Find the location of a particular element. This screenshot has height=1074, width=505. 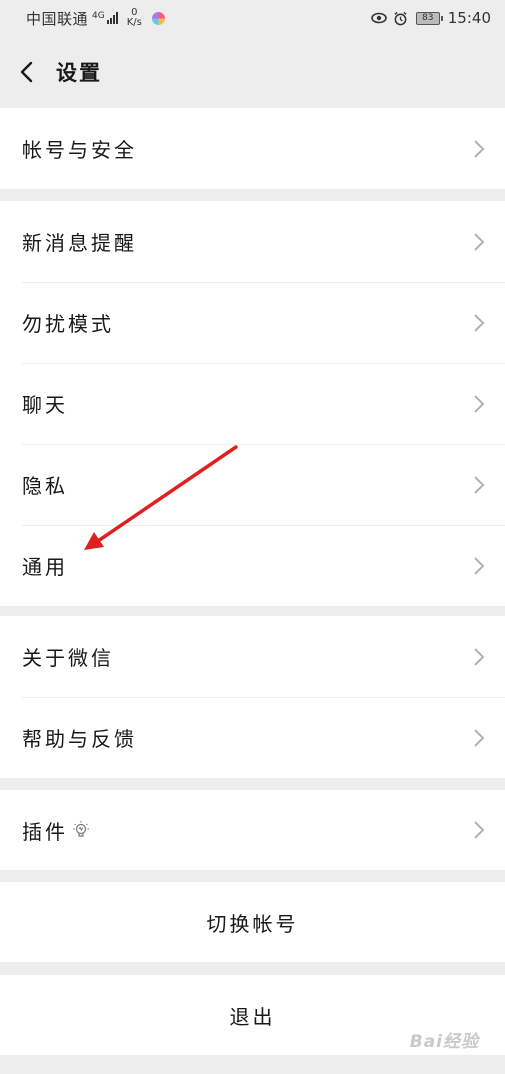

list-item-about-wechat: 关于微信 is located at coordinates (252, 656).